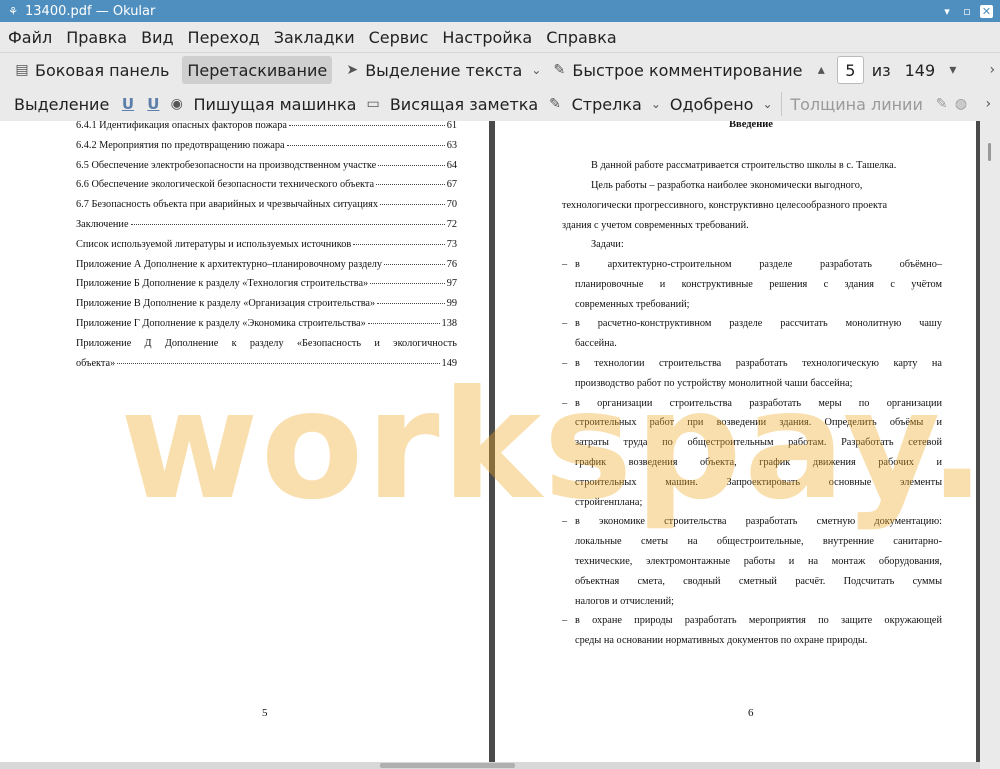 Image resolution: width=1000 pixels, height=769 pixels. I want to click on menu-file: Файл, so click(30, 37).